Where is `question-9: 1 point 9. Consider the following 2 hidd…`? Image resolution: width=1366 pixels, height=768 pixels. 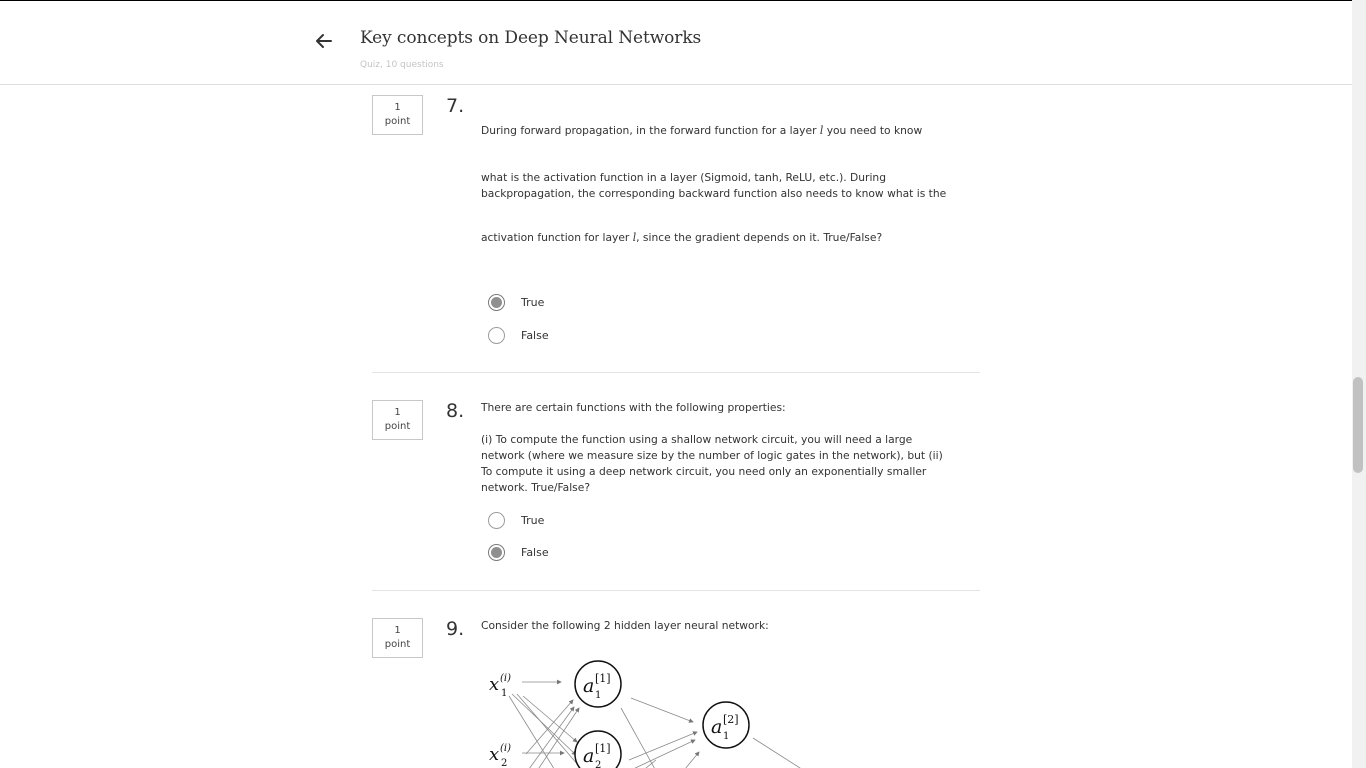 question-9: 1 point 9. Consider the following 2 hidd… is located at coordinates (676, 693).